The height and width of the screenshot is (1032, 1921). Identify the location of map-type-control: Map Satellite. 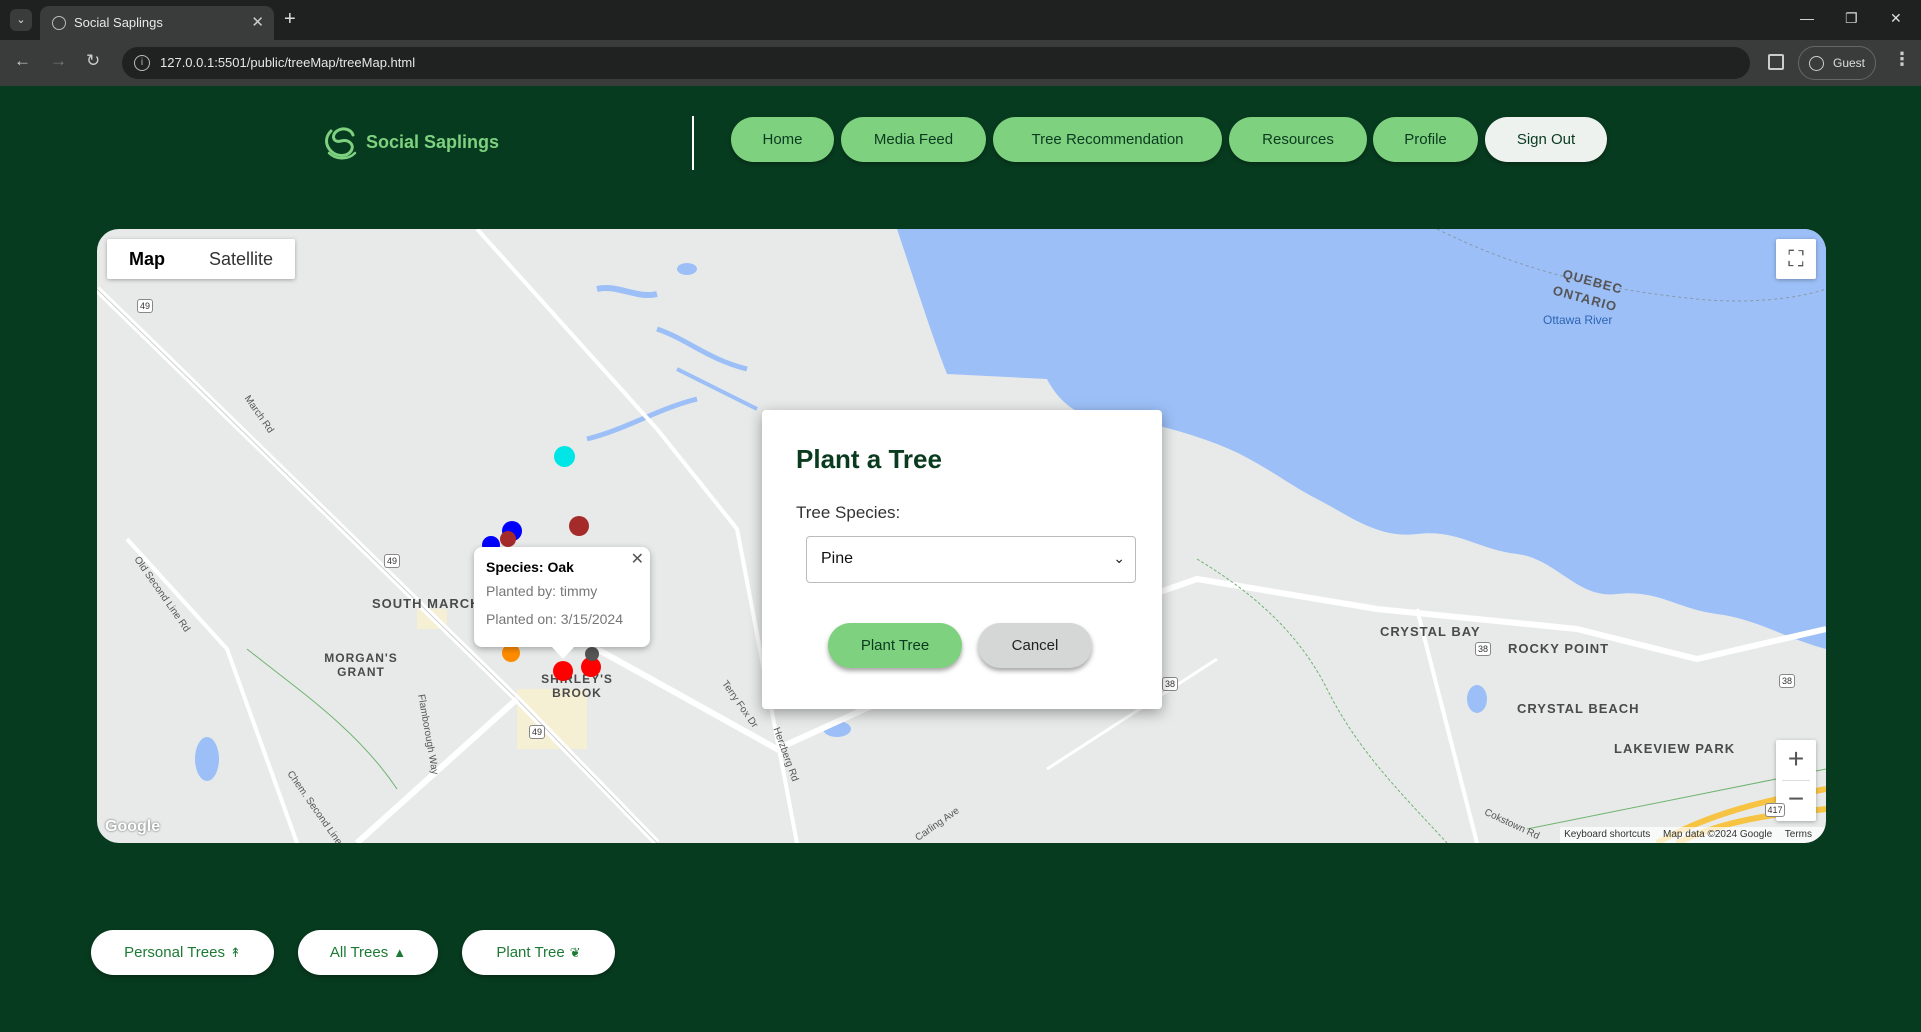
(201, 259).